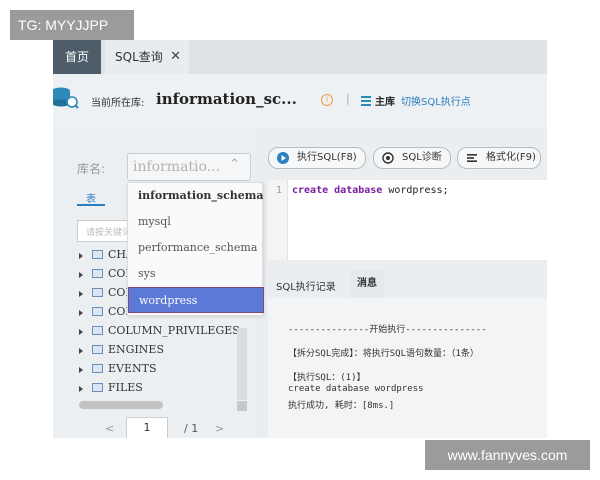 The image size is (600, 480). What do you see at coordinates (91, 205) in the screenshot?
I see `tab-underline` at bounding box center [91, 205].